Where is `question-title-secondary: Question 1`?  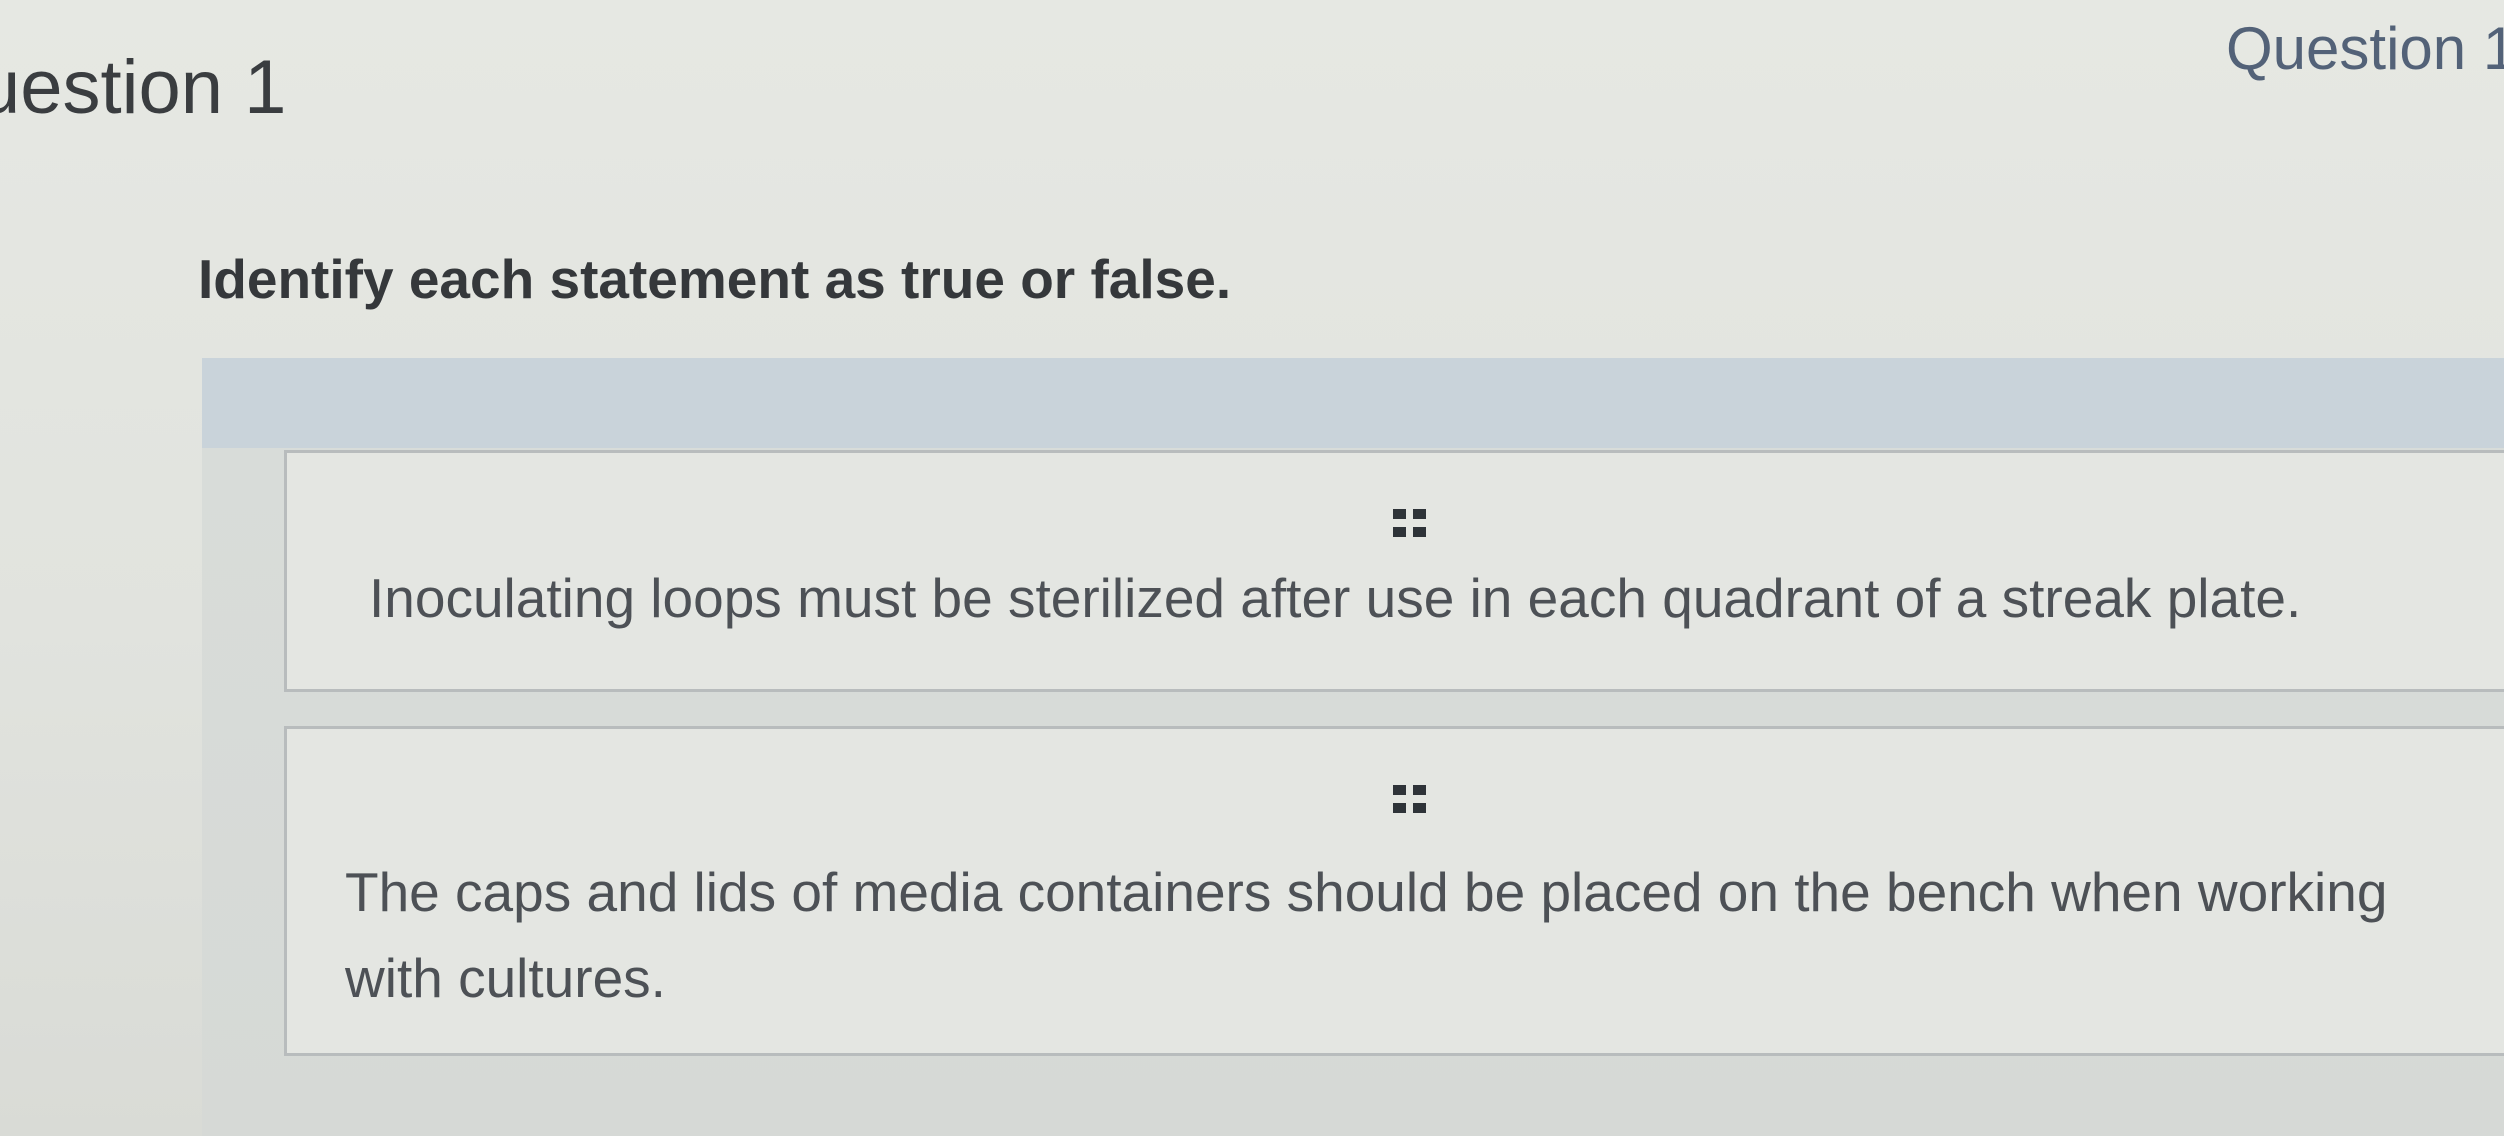 question-title-secondary: Question 1 is located at coordinates (2365, 48).